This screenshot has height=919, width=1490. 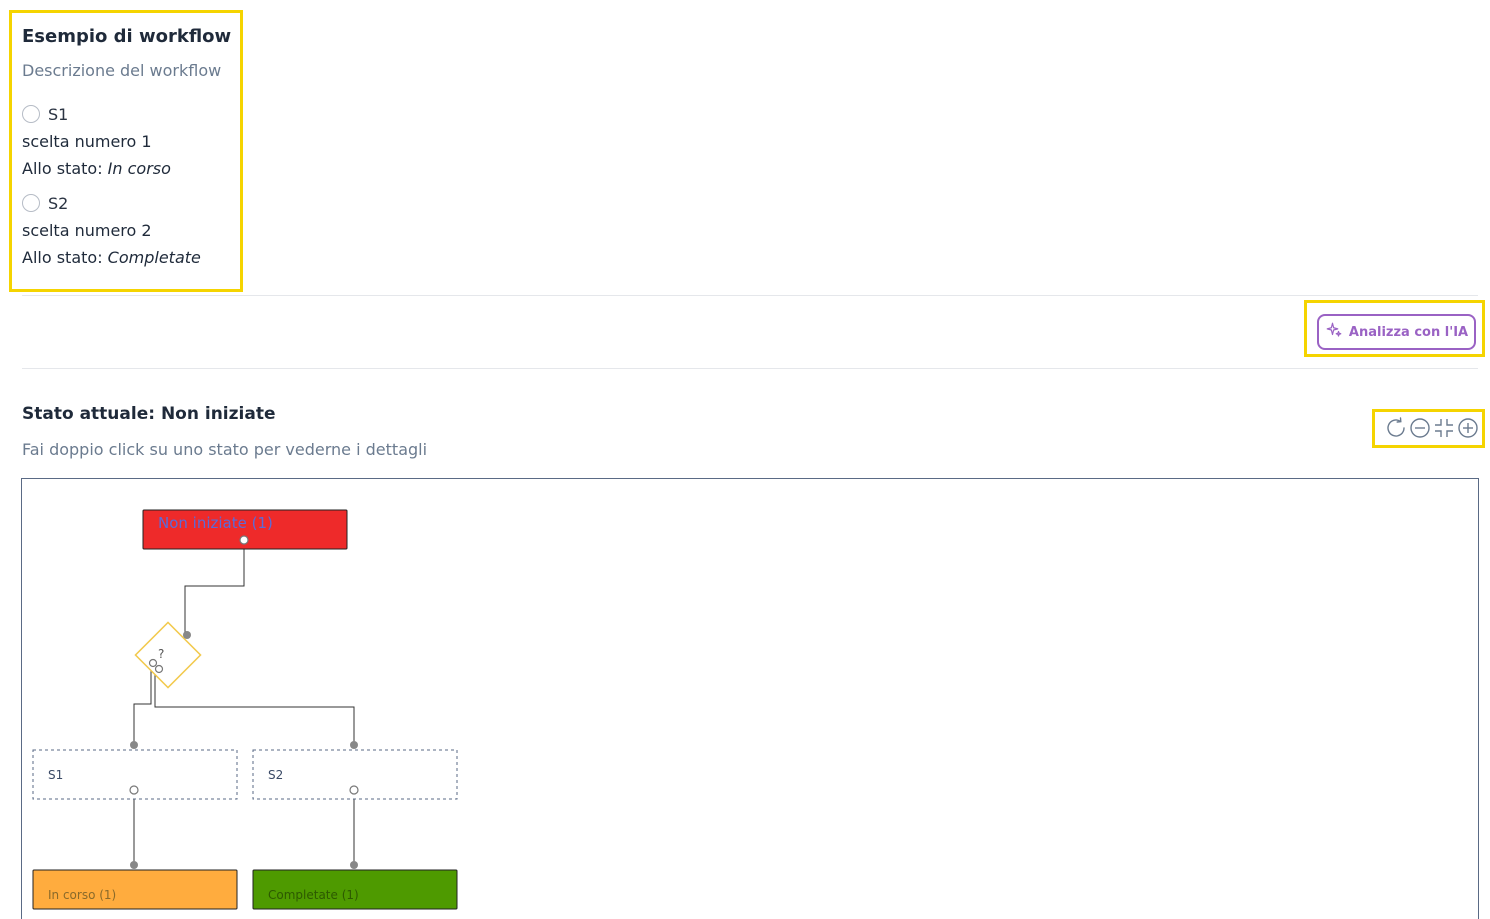 What do you see at coordinates (122, 70) in the screenshot?
I see `workflow-description: Descrizione del workflow` at bounding box center [122, 70].